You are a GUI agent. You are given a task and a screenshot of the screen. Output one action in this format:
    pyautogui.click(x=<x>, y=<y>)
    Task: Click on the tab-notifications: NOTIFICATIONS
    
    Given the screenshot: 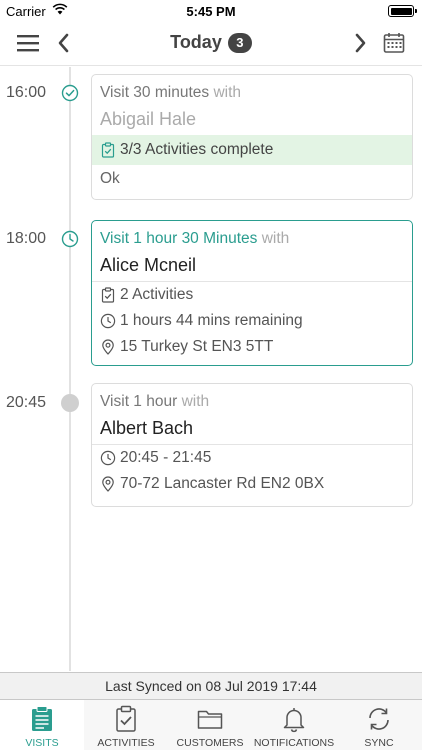 What is the action you would take?
    pyautogui.click(x=294, y=725)
    